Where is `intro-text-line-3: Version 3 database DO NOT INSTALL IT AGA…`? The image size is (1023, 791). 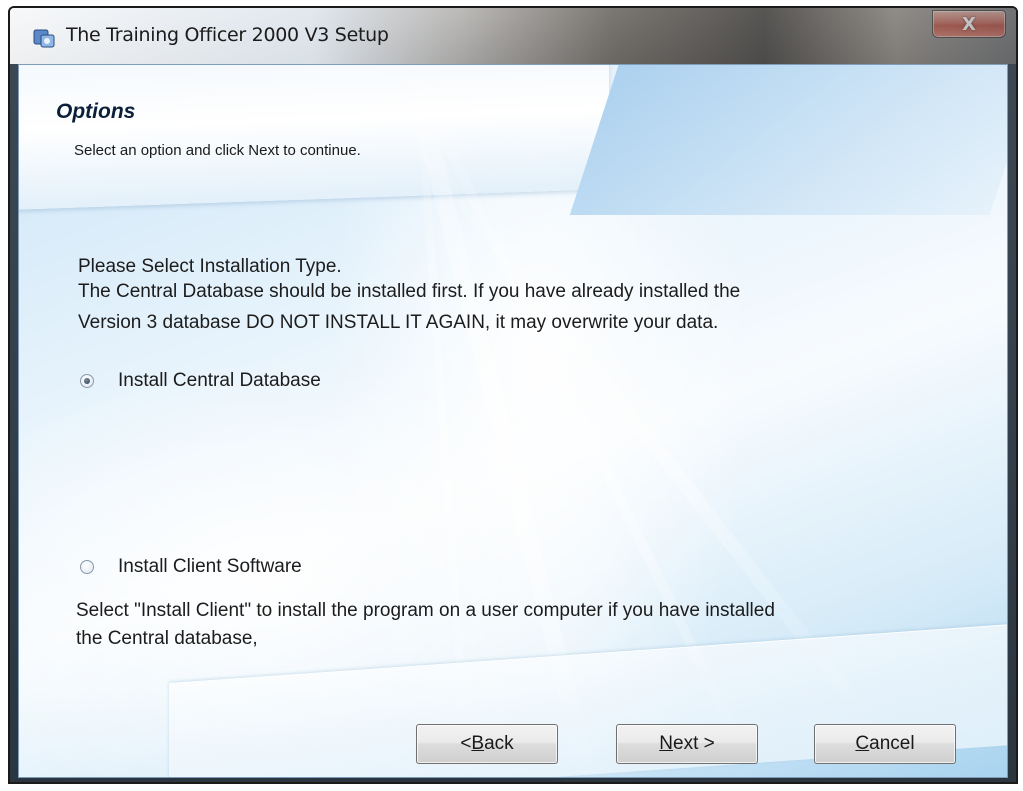
intro-text-line-3: Version 3 database DO NOT INSTALL IT AGA… is located at coordinates (398, 322).